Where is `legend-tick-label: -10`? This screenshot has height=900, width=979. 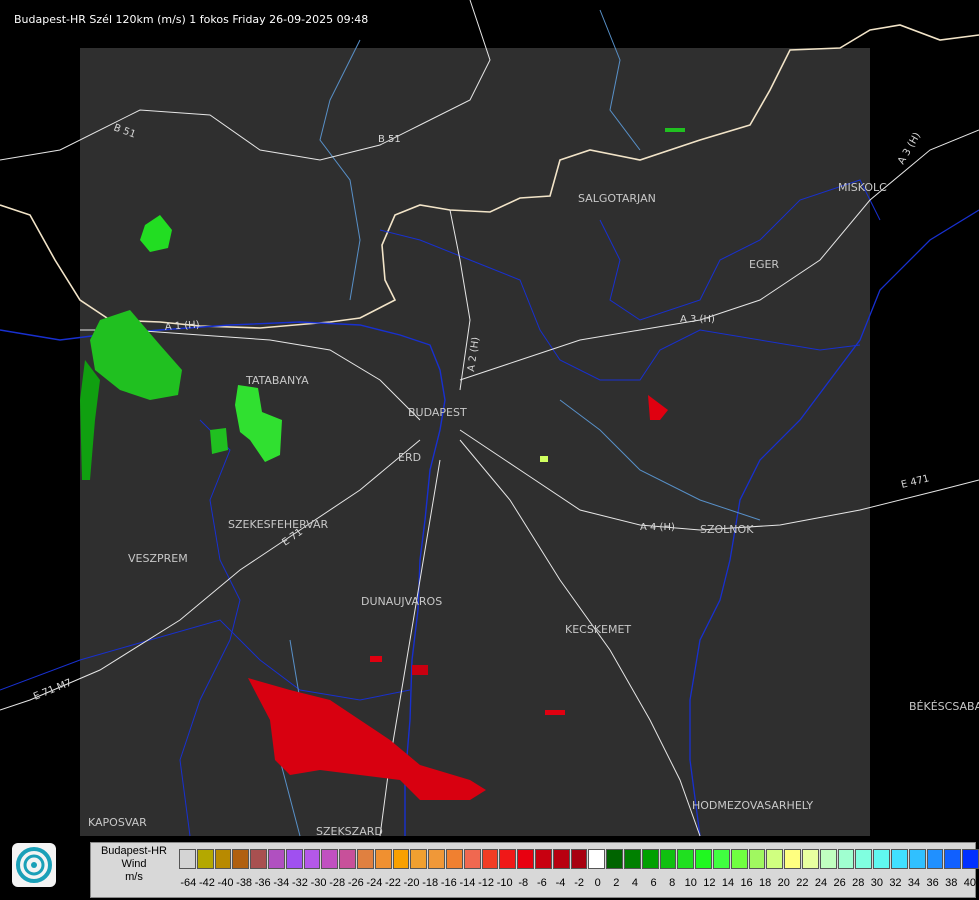
legend-tick-label: -10 is located at coordinates (504, 883).